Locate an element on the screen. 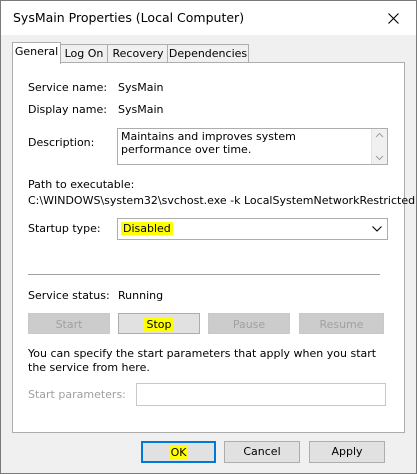  cancel-button-label: Cancel is located at coordinates (262, 451).